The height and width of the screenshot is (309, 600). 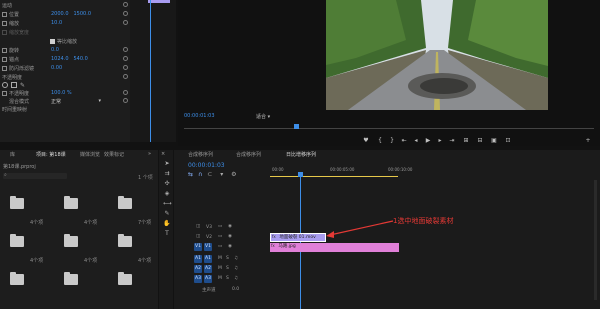 What do you see at coordinates (588, 140) in the screenshot?
I see `add-button-icon: +` at bounding box center [588, 140].